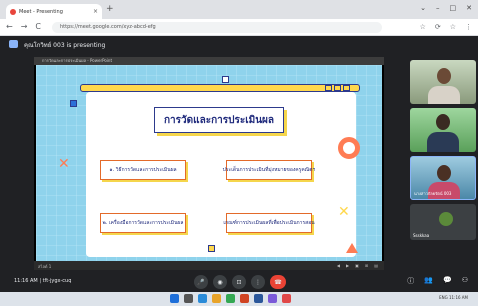 The height and width of the screenshot is (306, 478). Describe the element at coordinates (239, 9) in the screenshot. I see `browser-tabstrip: Meet - Presenting × + ⌄ – □ ✕` at that location.